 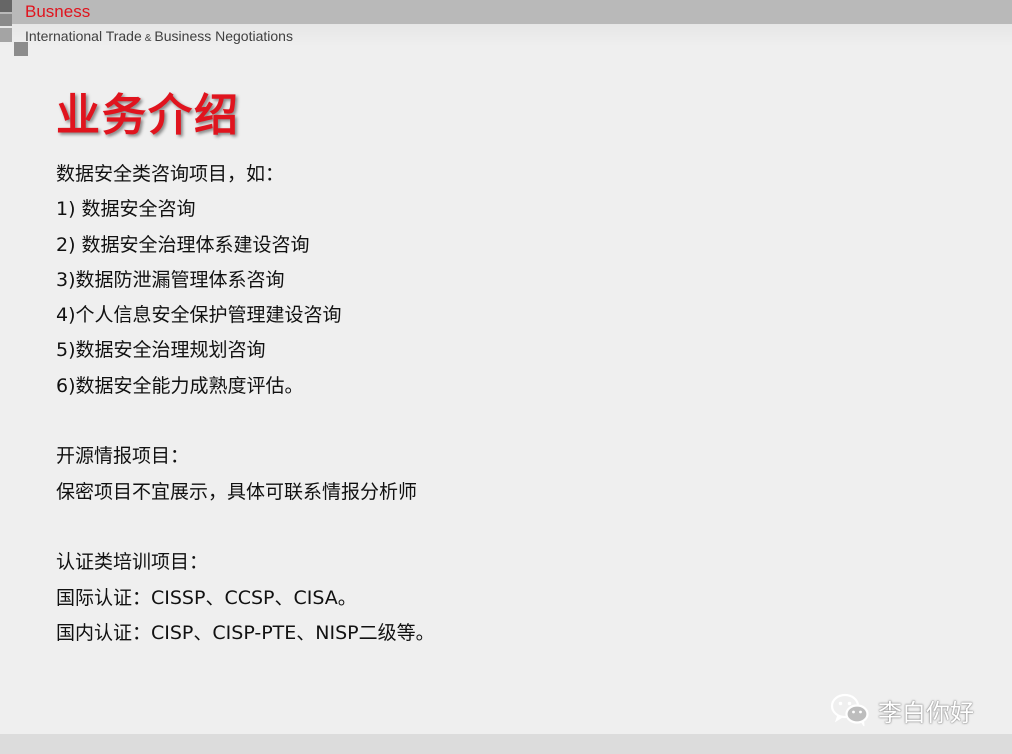 What do you see at coordinates (926, 712) in the screenshot?
I see `watermark-text: 李白你好` at bounding box center [926, 712].